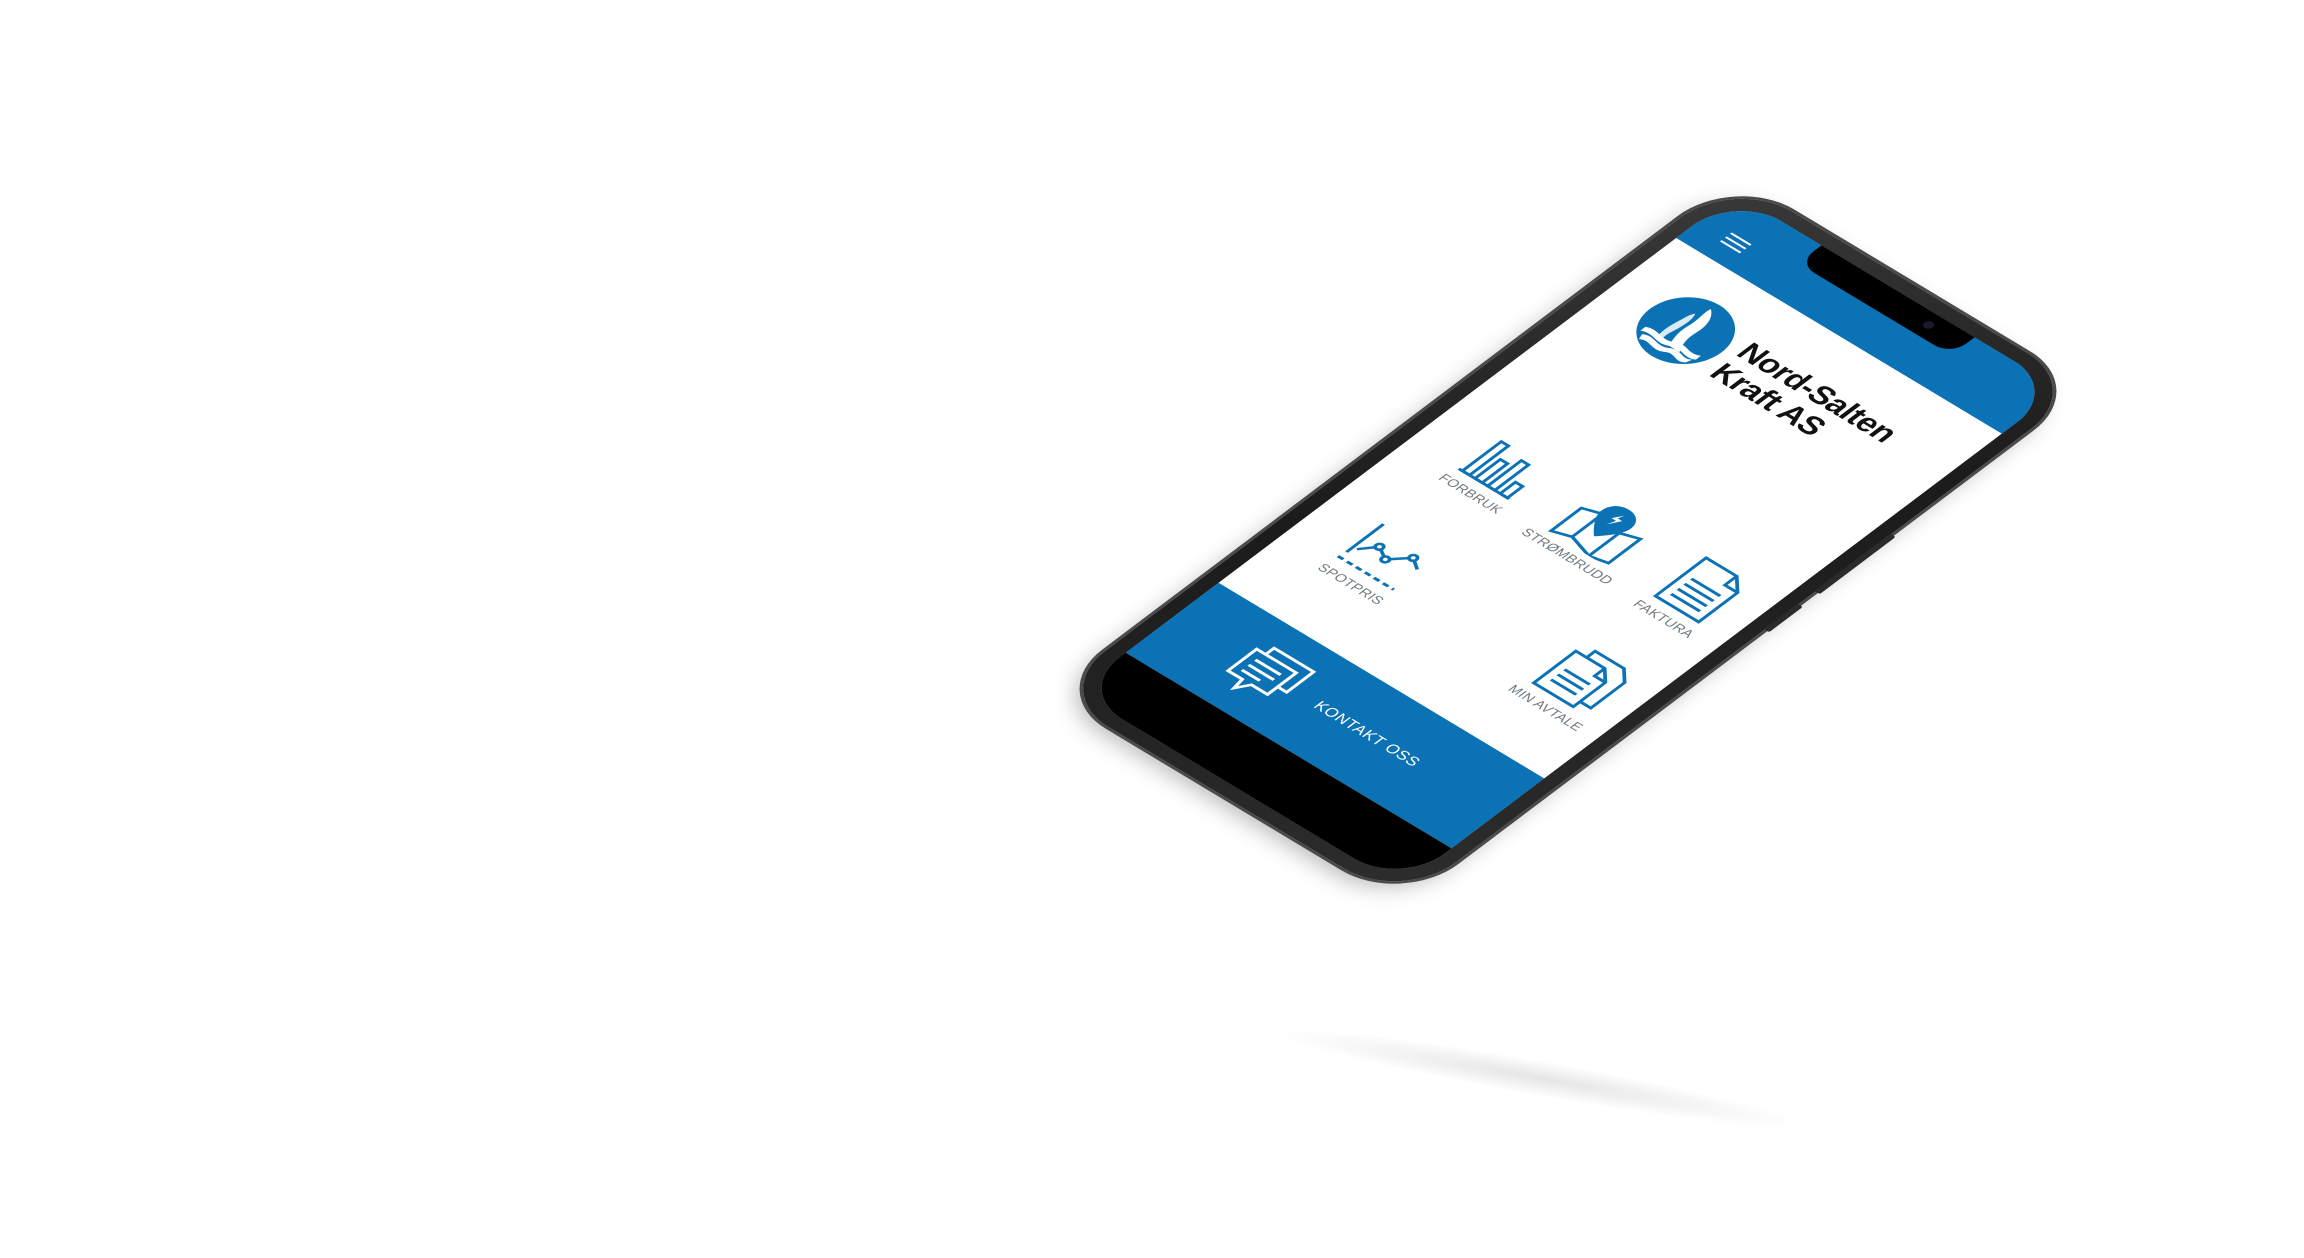 The width and height of the screenshot is (2304, 1258). I want to click on tile-spotpris: SPOTPRIS, so click(1378, 563).